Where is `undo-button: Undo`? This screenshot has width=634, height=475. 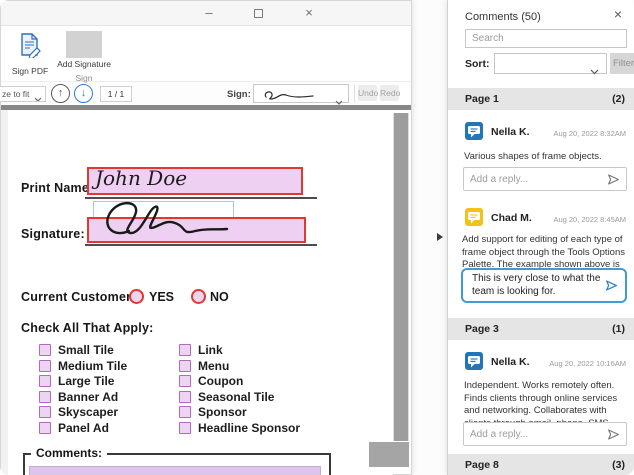
undo-button: Undo is located at coordinates (368, 93).